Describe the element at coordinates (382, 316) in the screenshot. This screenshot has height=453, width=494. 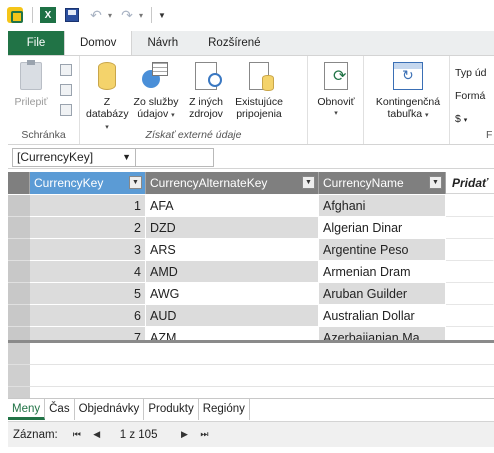
I see `cell-currencyname: Australian Dollar` at that location.